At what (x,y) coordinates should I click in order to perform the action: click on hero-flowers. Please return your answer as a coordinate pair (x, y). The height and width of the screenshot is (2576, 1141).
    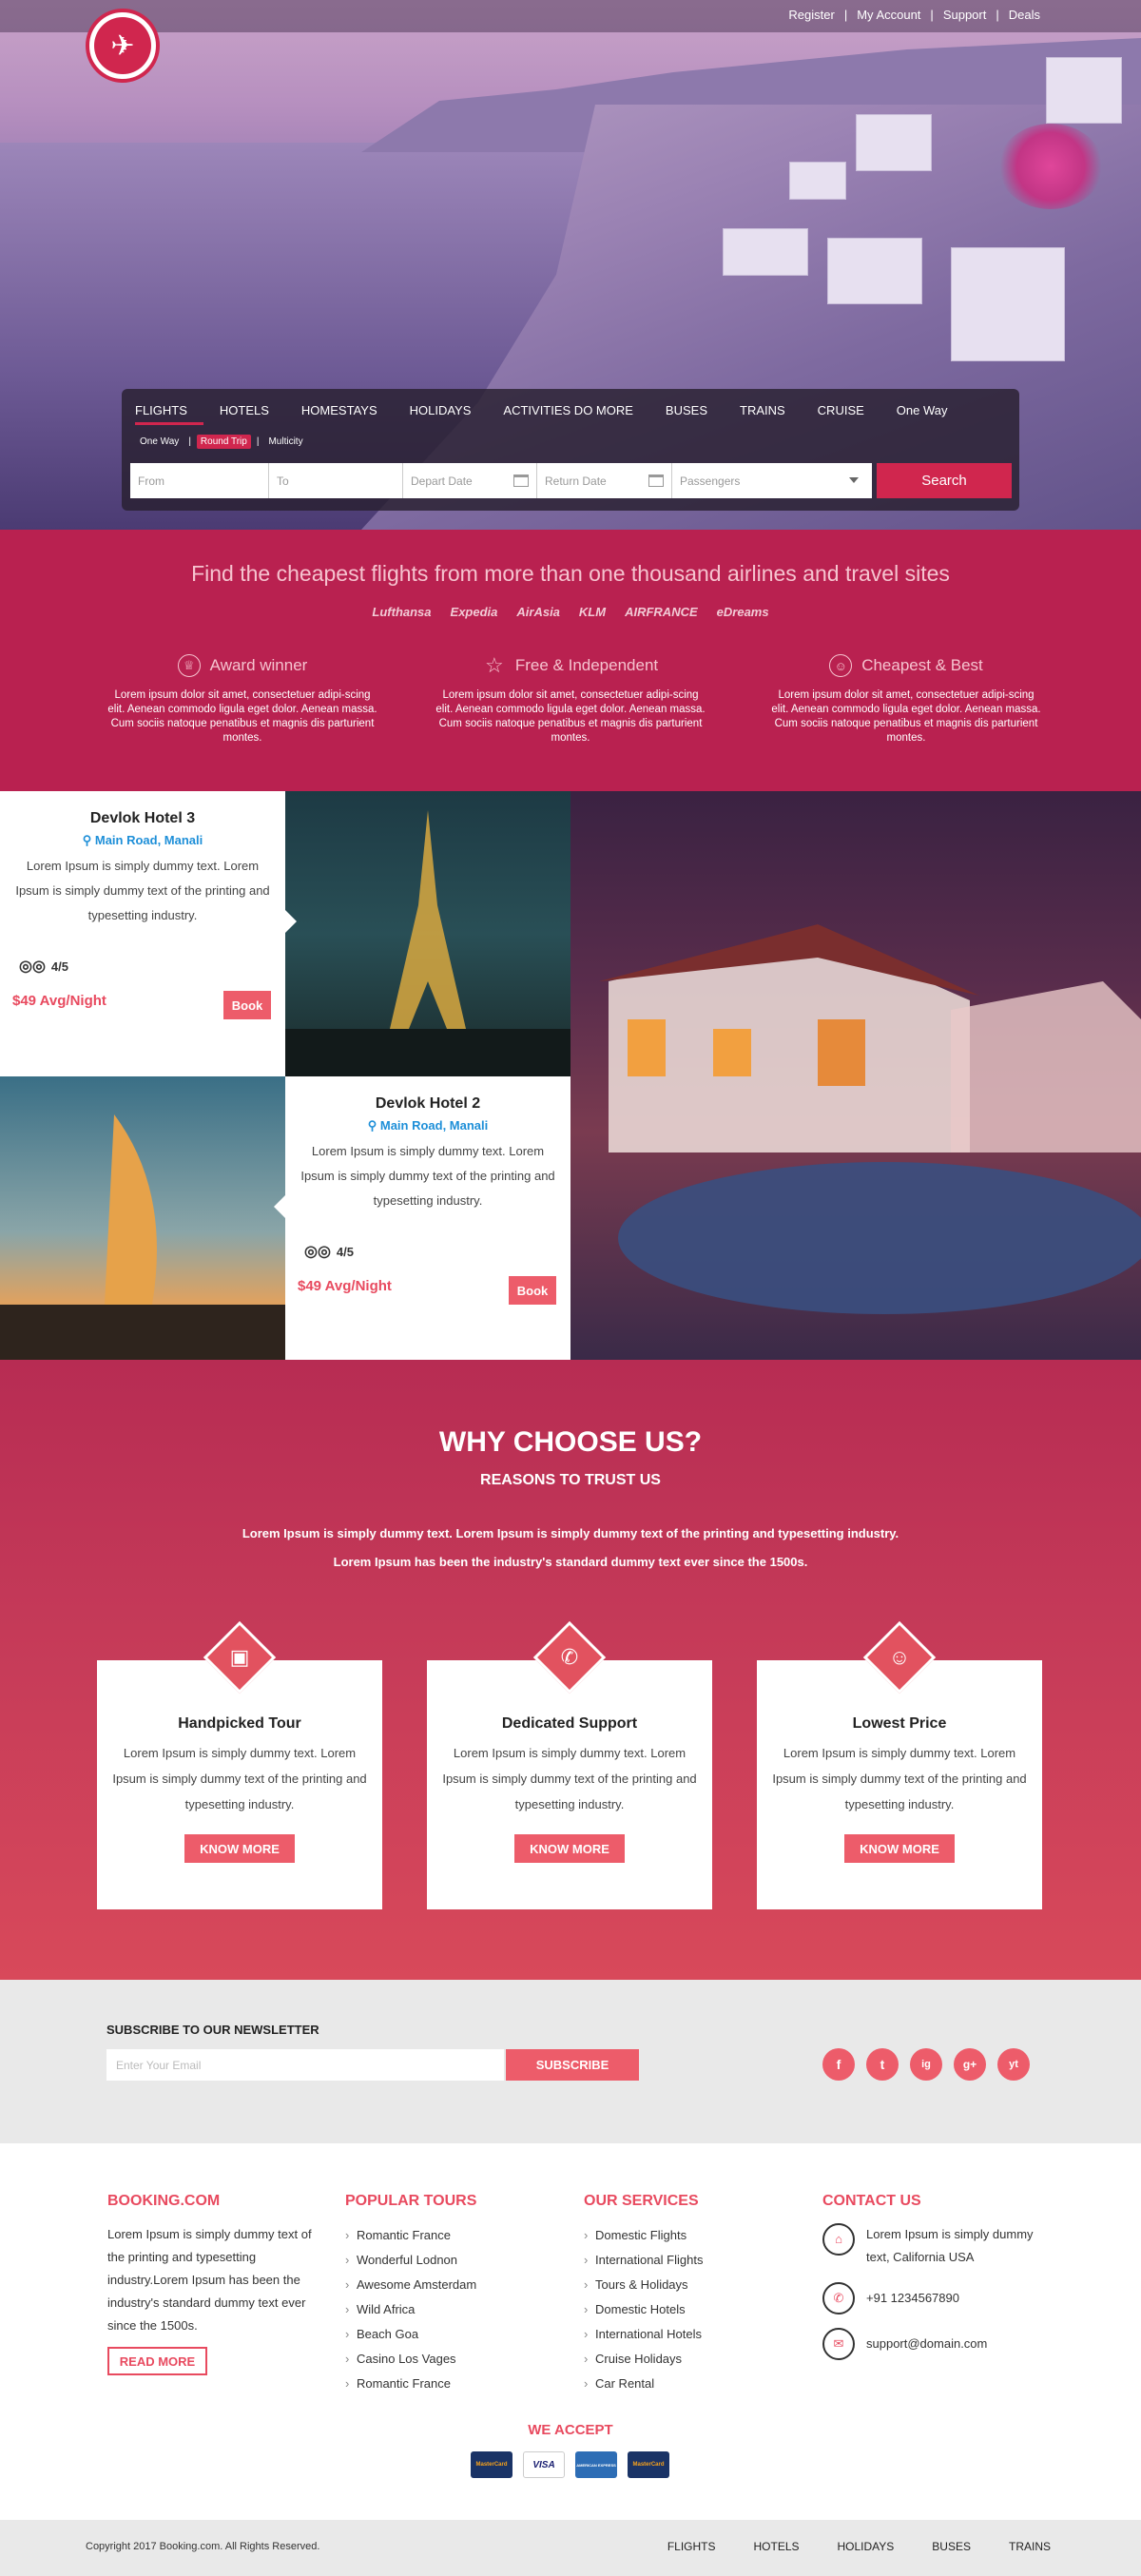
    Looking at the image, I should click on (1050, 166).